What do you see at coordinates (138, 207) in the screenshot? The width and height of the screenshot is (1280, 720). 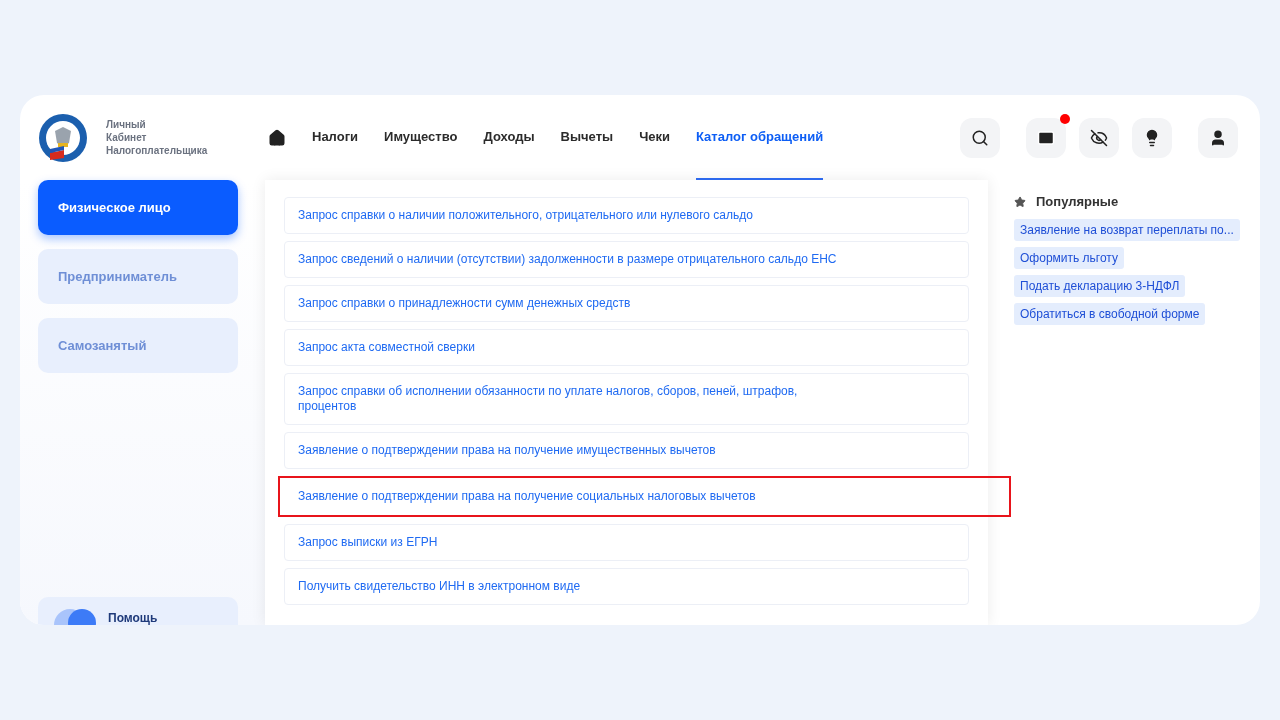 I see `sidebar-item: Физическое лицо` at bounding box center [138, 207].